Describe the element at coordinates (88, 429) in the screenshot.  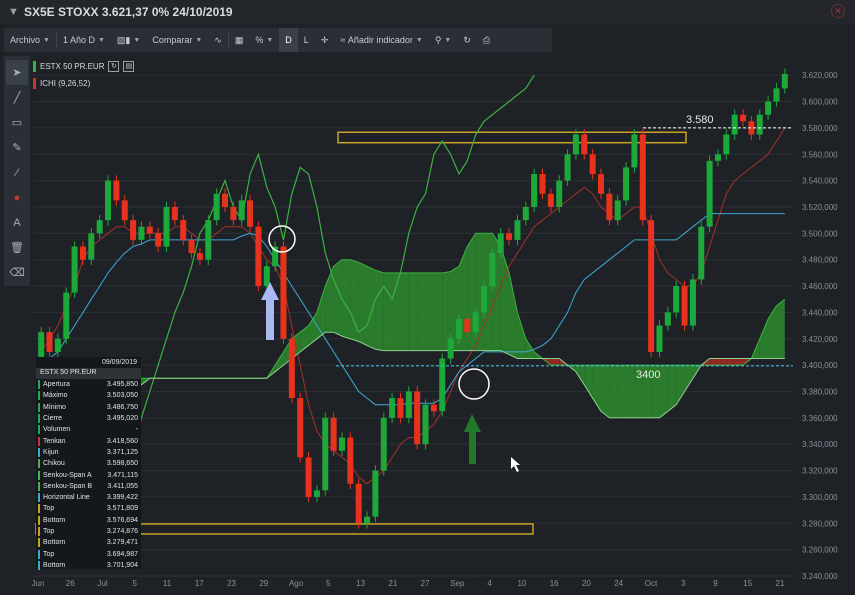
I see `data-window-row: Volumen -` at that location.